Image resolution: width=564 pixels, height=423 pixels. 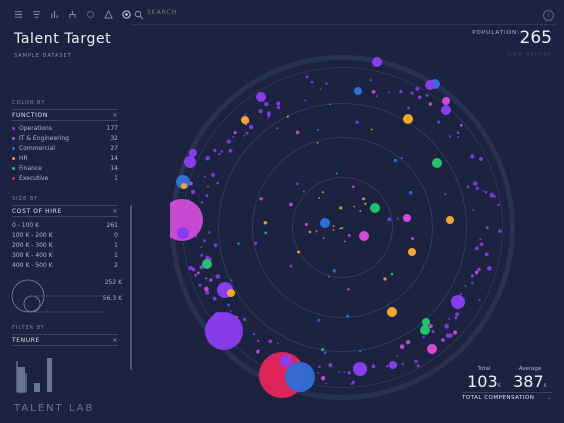 What do you see at coordinates (131, 287) in the screenshot?
I see `panel-scrollbar` at bounding box center [131, 287].